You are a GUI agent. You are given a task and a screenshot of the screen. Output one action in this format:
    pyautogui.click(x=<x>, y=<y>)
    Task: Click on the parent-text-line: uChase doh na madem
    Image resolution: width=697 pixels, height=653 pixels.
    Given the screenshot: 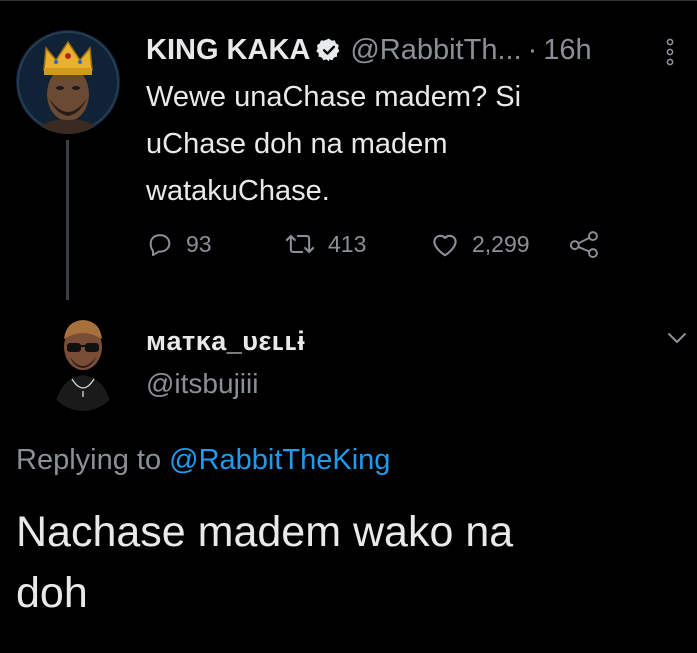 What is the action you would take?
    pyautogui.click(x=297, y=144)
    